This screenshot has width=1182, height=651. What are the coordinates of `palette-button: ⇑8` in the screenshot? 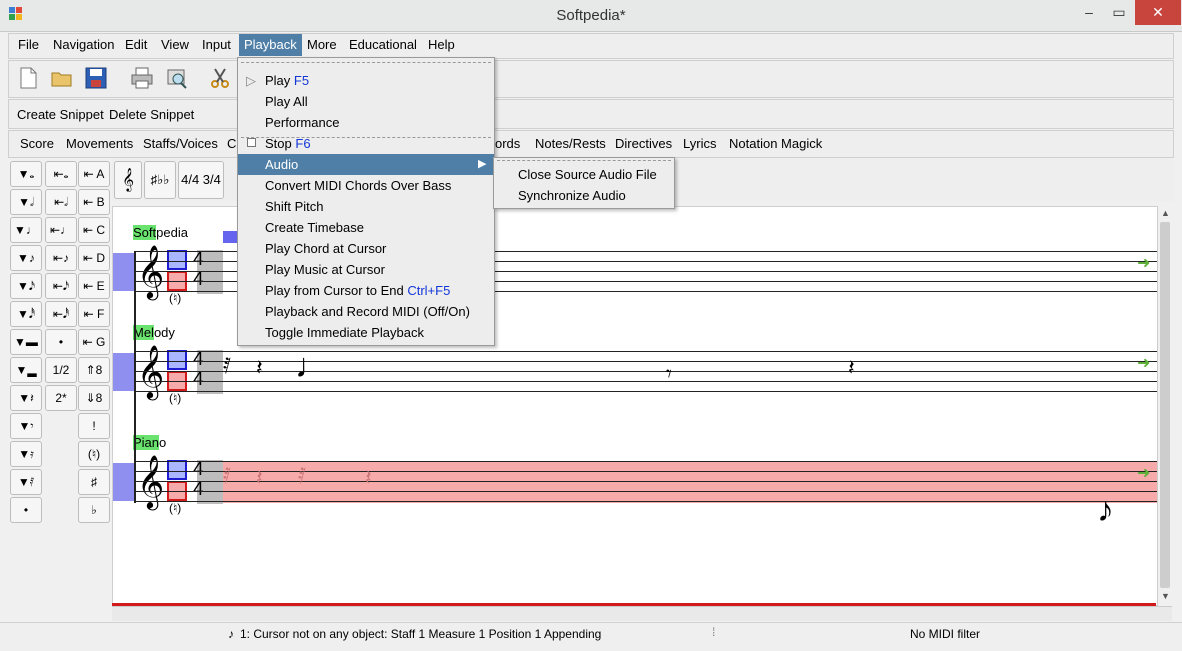 It's located at (94, 370).